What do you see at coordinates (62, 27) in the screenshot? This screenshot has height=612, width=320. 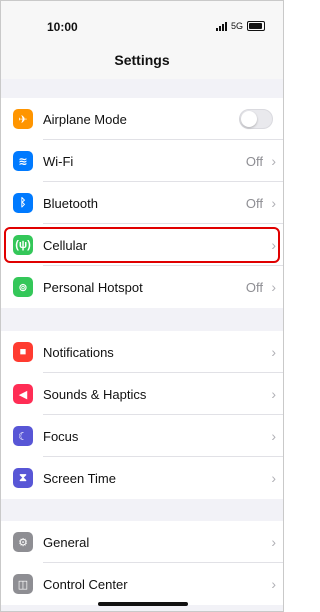 I see `status-time: 10:00` at bounding box center [62, 27].